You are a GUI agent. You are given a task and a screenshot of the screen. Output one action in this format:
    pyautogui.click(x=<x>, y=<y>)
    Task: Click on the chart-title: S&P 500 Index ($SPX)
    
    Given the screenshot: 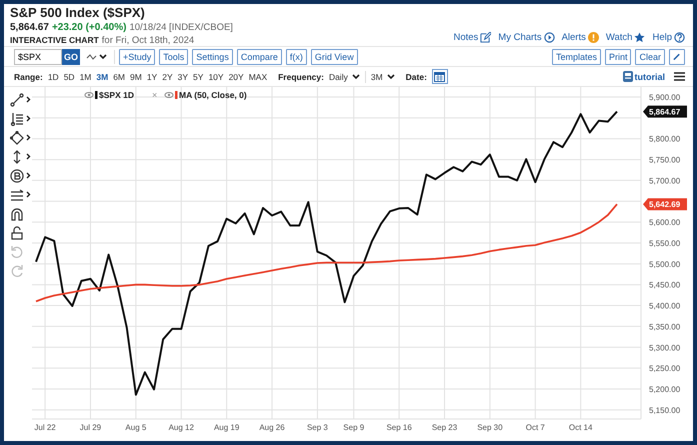 What is the action you would take?
    pyautogui.click(x=78, y=12)
    